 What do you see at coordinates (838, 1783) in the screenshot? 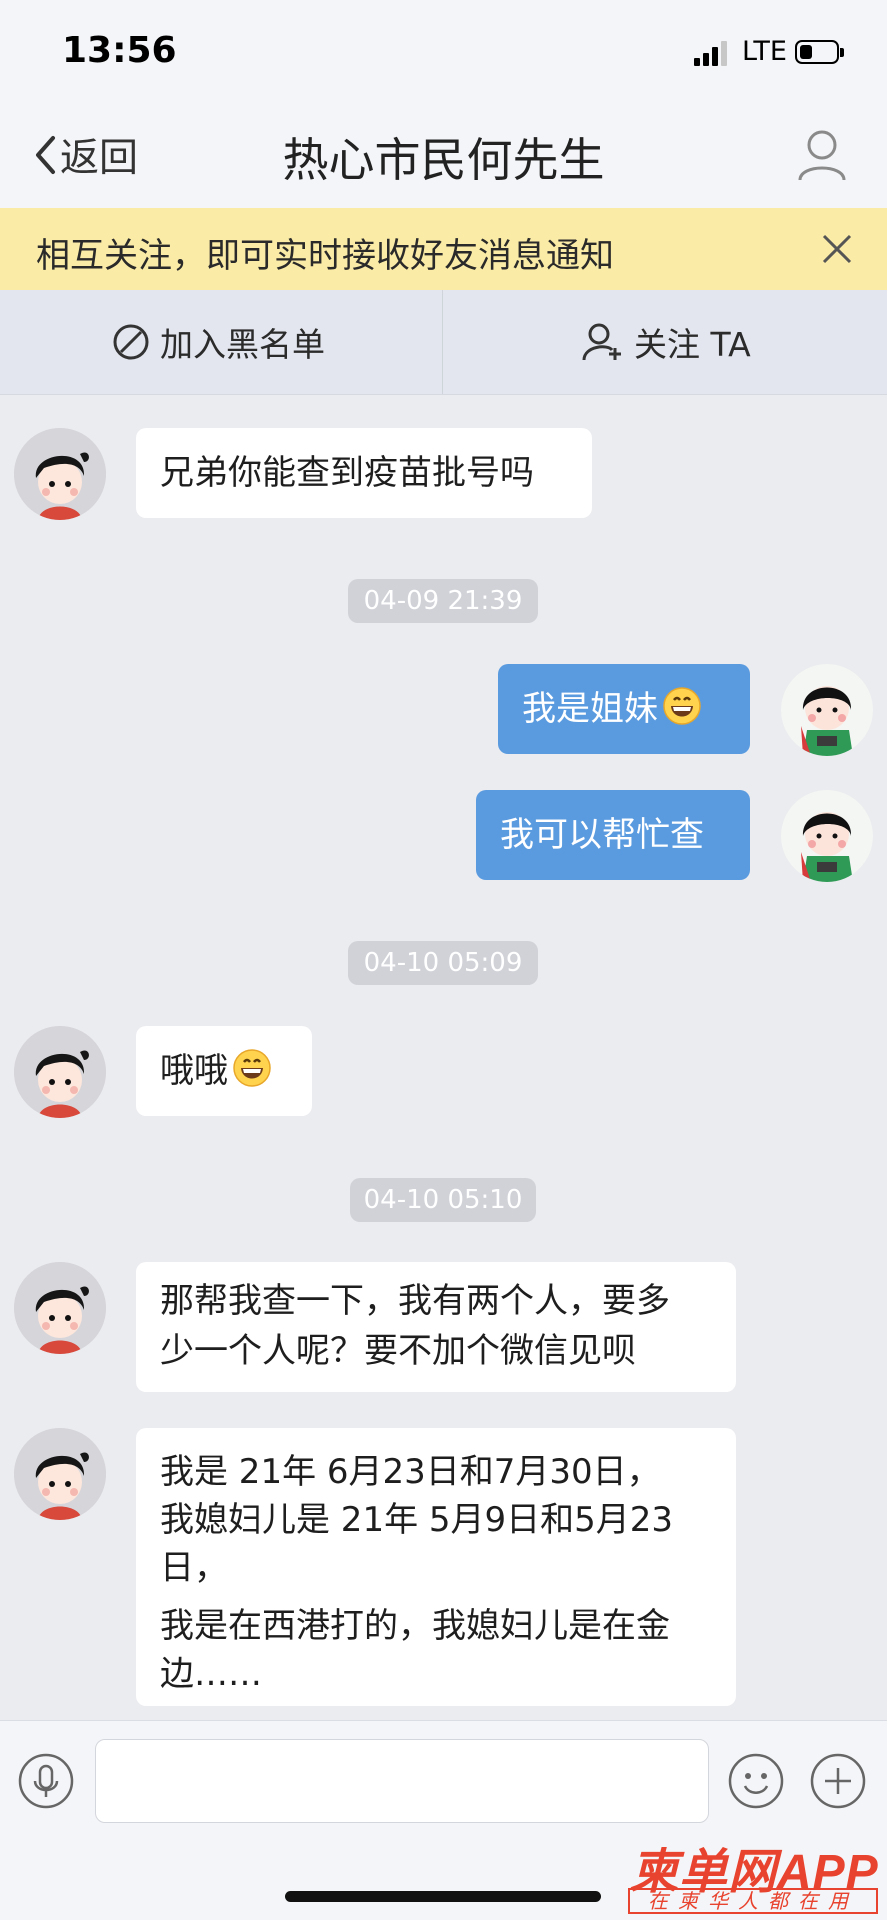
I see `plus-icon` at bounding box center [838, 1783].